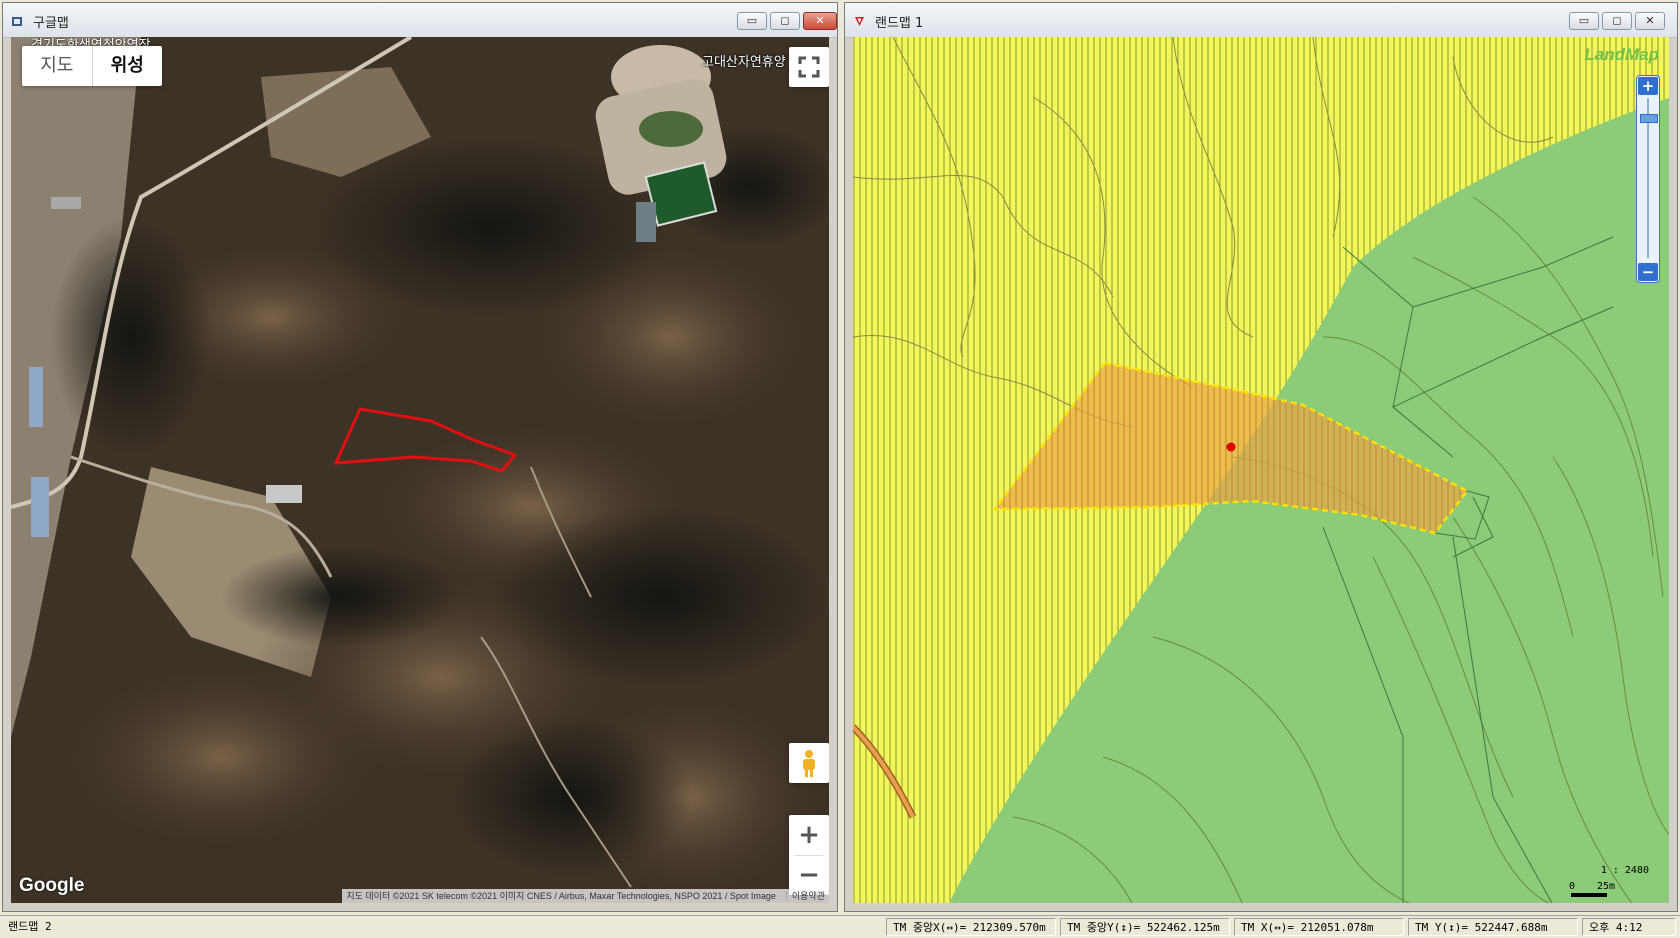 The image size is (1680, 938). What do you see at coordinates (30, 926) in the screenshot?
I see `app-name: 랜드맵 2` at bounding box center [30, 926].